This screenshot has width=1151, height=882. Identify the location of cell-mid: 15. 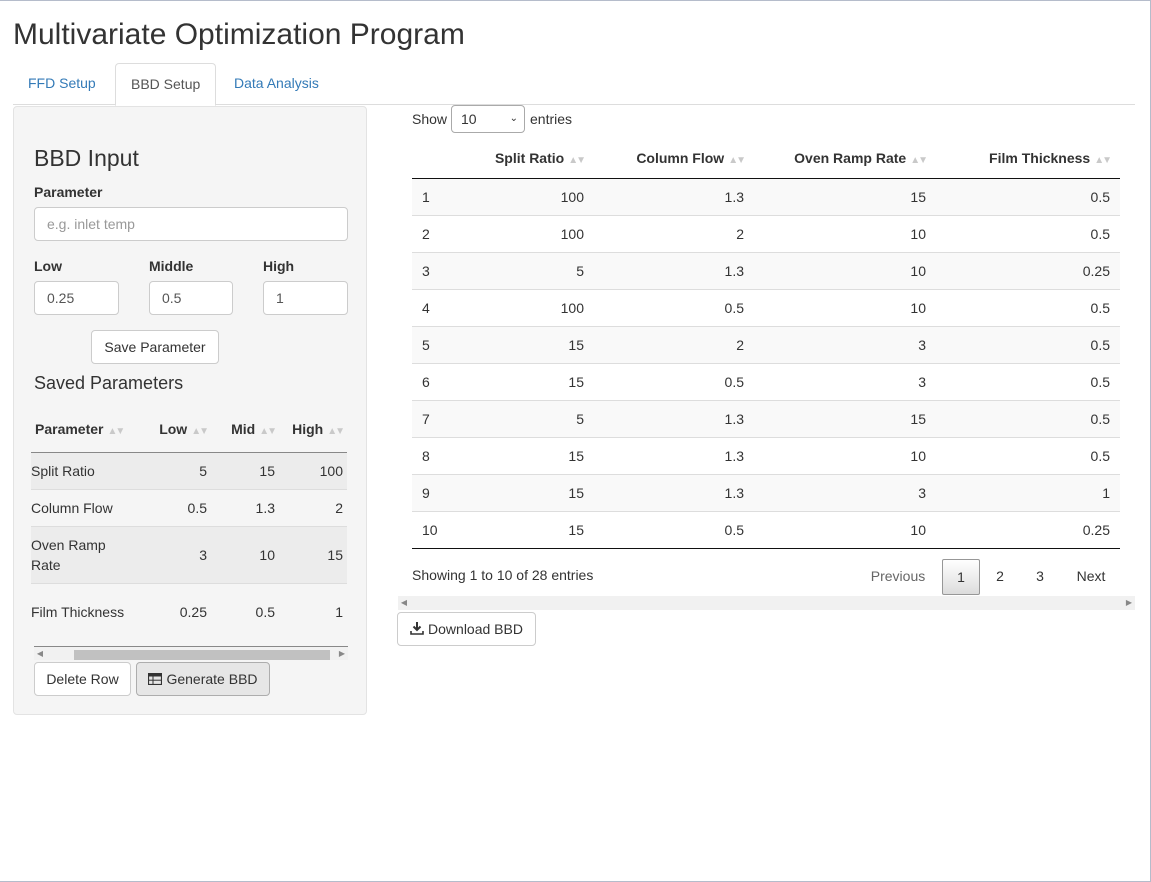
(245, 470).